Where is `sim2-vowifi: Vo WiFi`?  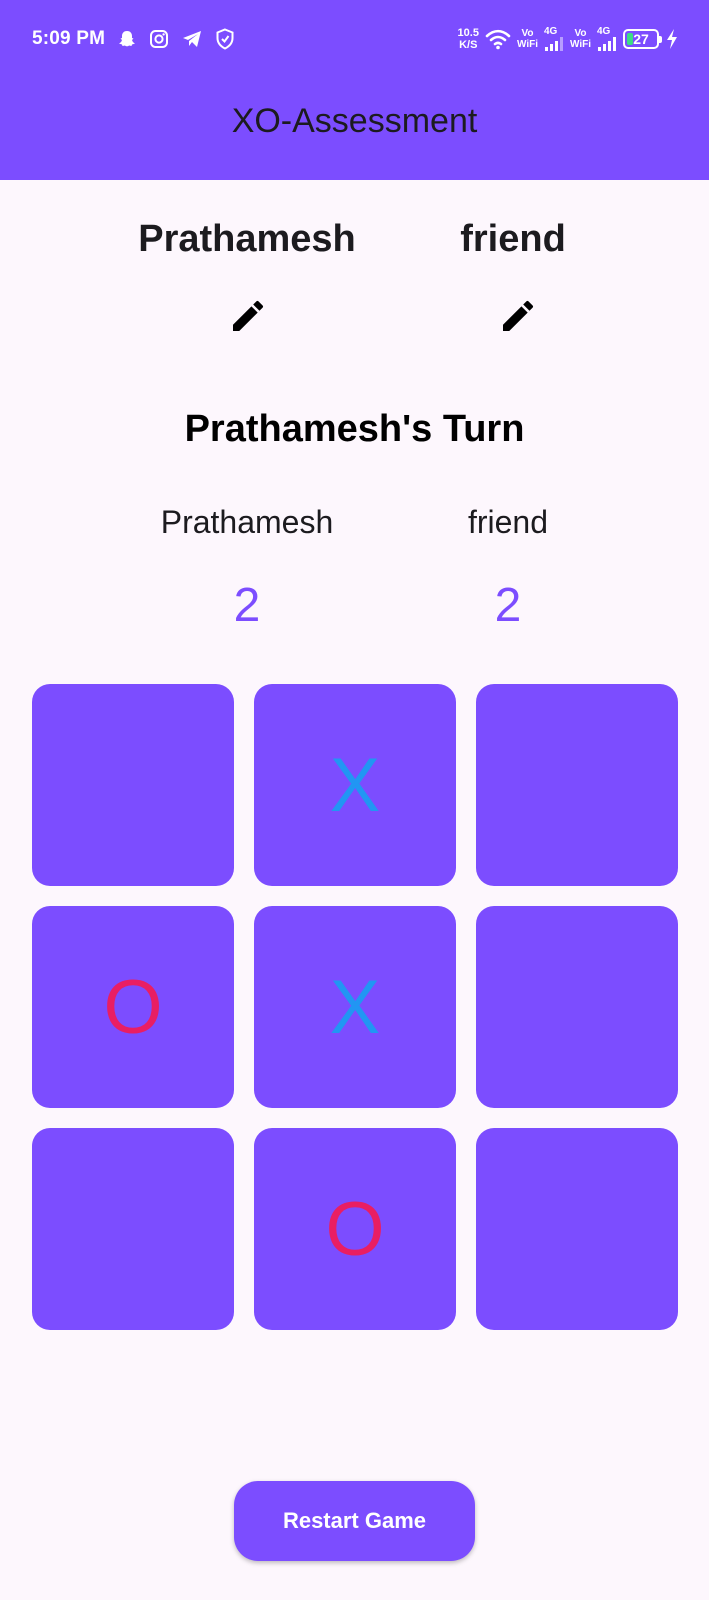
sim2-vowifi: Vo WiFi is located at coordinates (580, 39).